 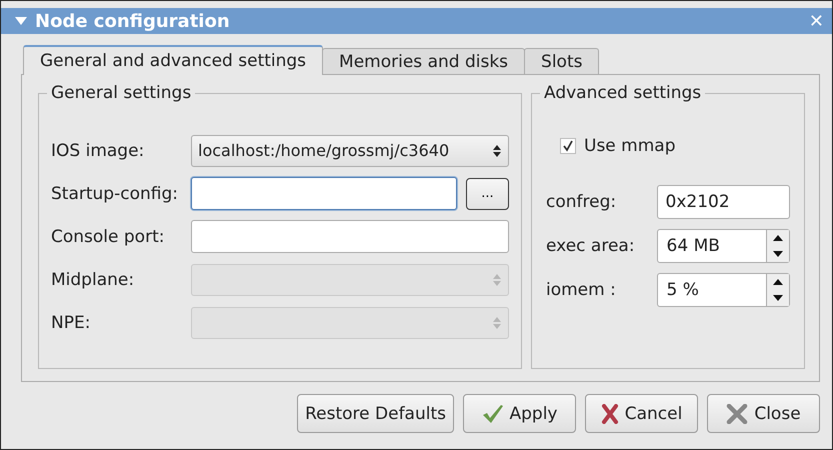 What do you see at coordinates (93, 280) in the screenshot?
I see `field-label: Midplane:` at bounding box center [93, 280].